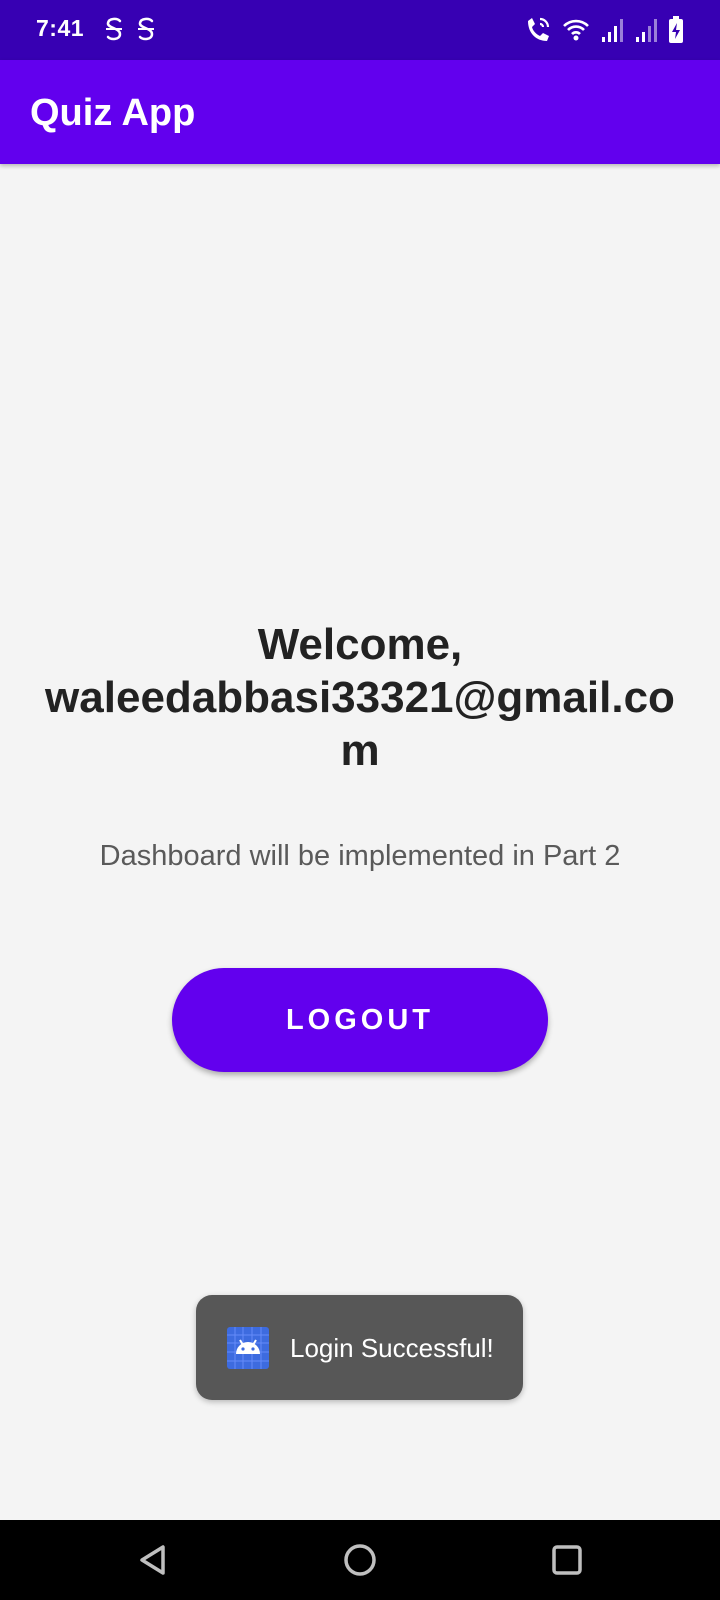 Image resolution: width=720 pixels, height=1600 pixels. What do you see at coordinates (360, 30) in the screenshot?
I see `status-bar: 7:41` at bounding box center [360, 30].